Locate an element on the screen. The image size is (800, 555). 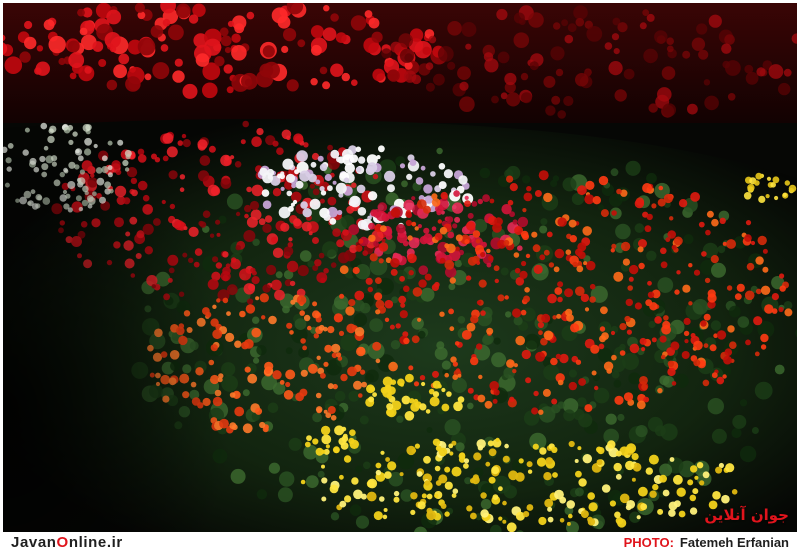
site-brand: JavanOnline.ir is located at coordinates (67, 542).